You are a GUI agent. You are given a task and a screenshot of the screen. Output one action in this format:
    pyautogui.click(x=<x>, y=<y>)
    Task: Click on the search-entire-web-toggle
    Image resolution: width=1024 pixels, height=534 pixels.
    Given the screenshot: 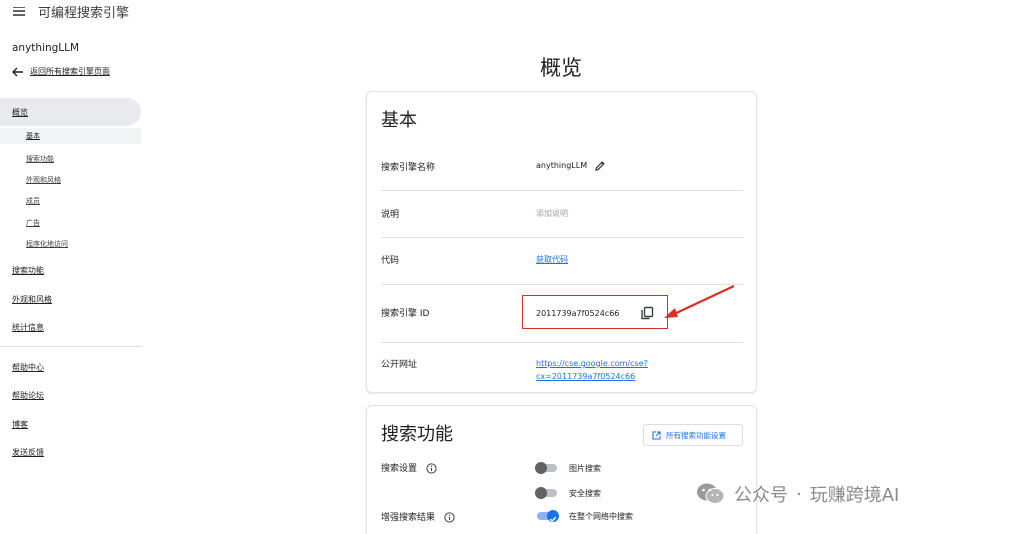 What is the action you would take?
    pyautogui.click(x=547, y=516)
    